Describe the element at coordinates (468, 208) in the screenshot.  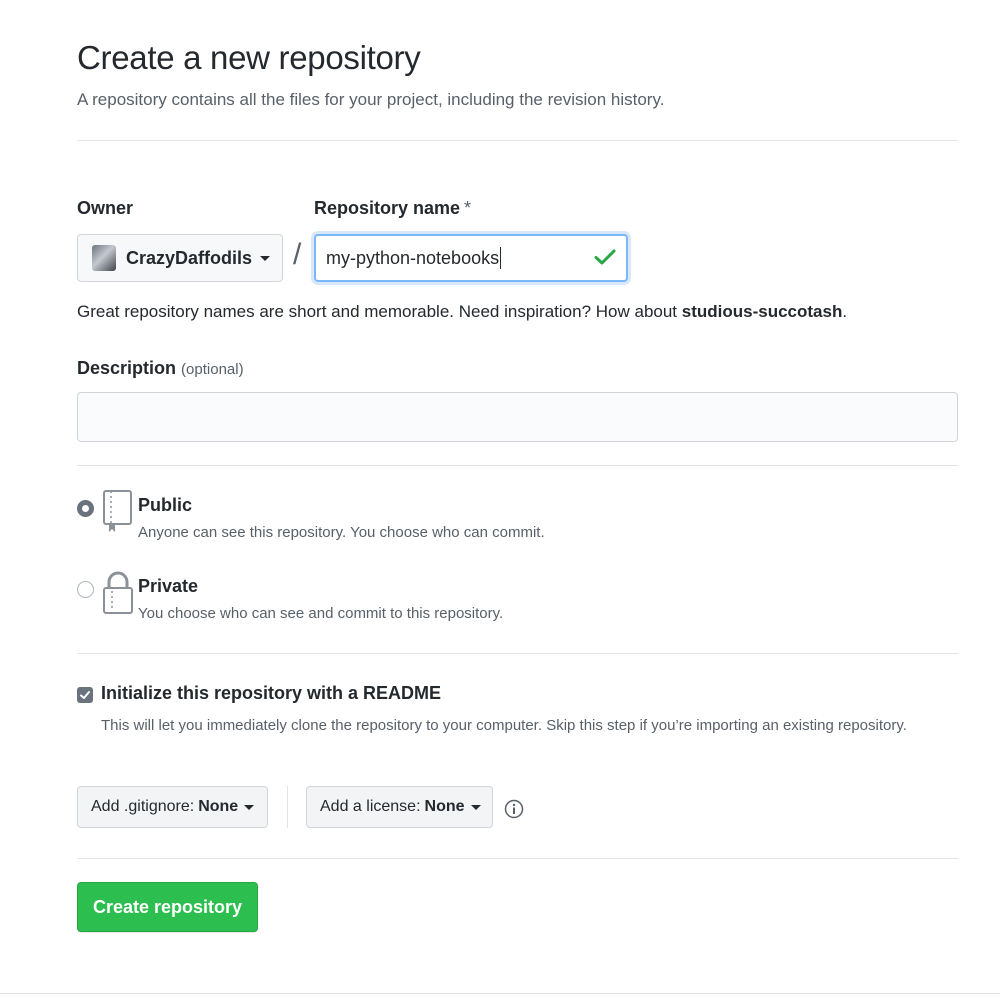
I see `required-mark: *` at that location.